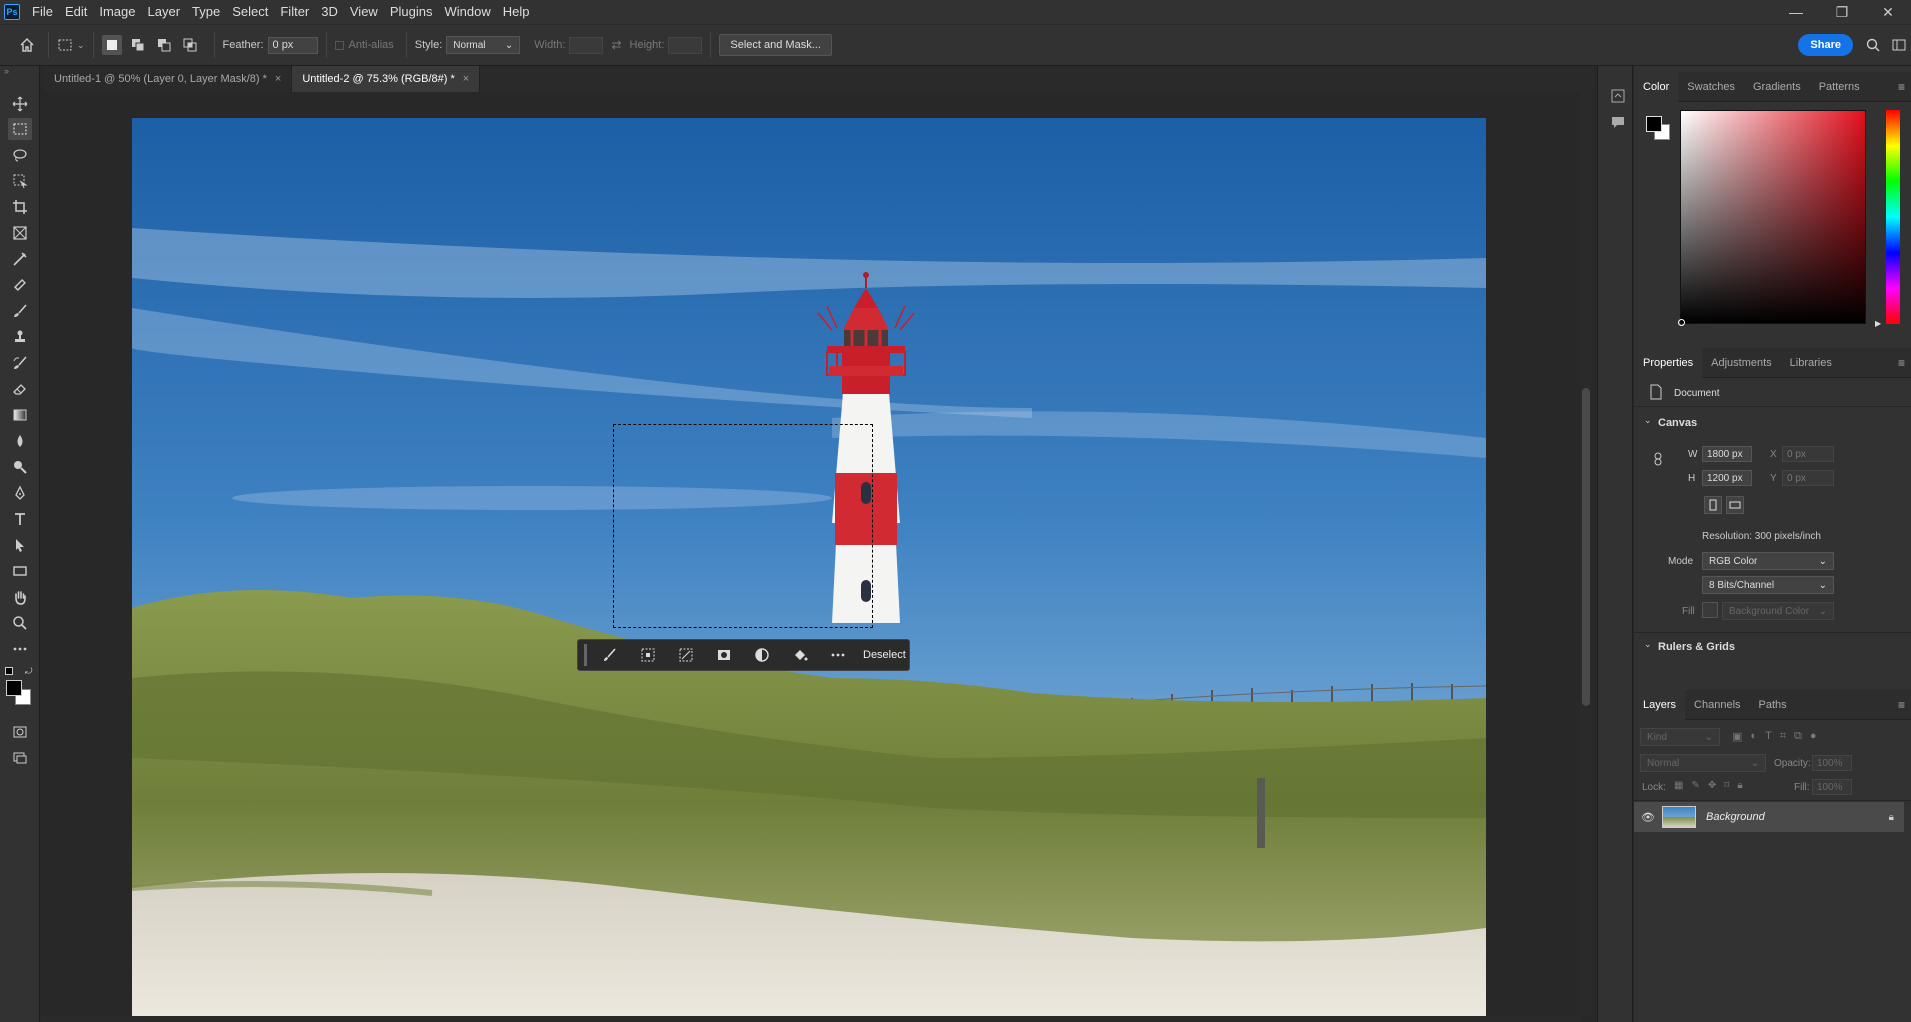  What do you see at coordinates (1832, 763) in the screenshot?
I see `opacity-input` at bounding box center [1832, 763].